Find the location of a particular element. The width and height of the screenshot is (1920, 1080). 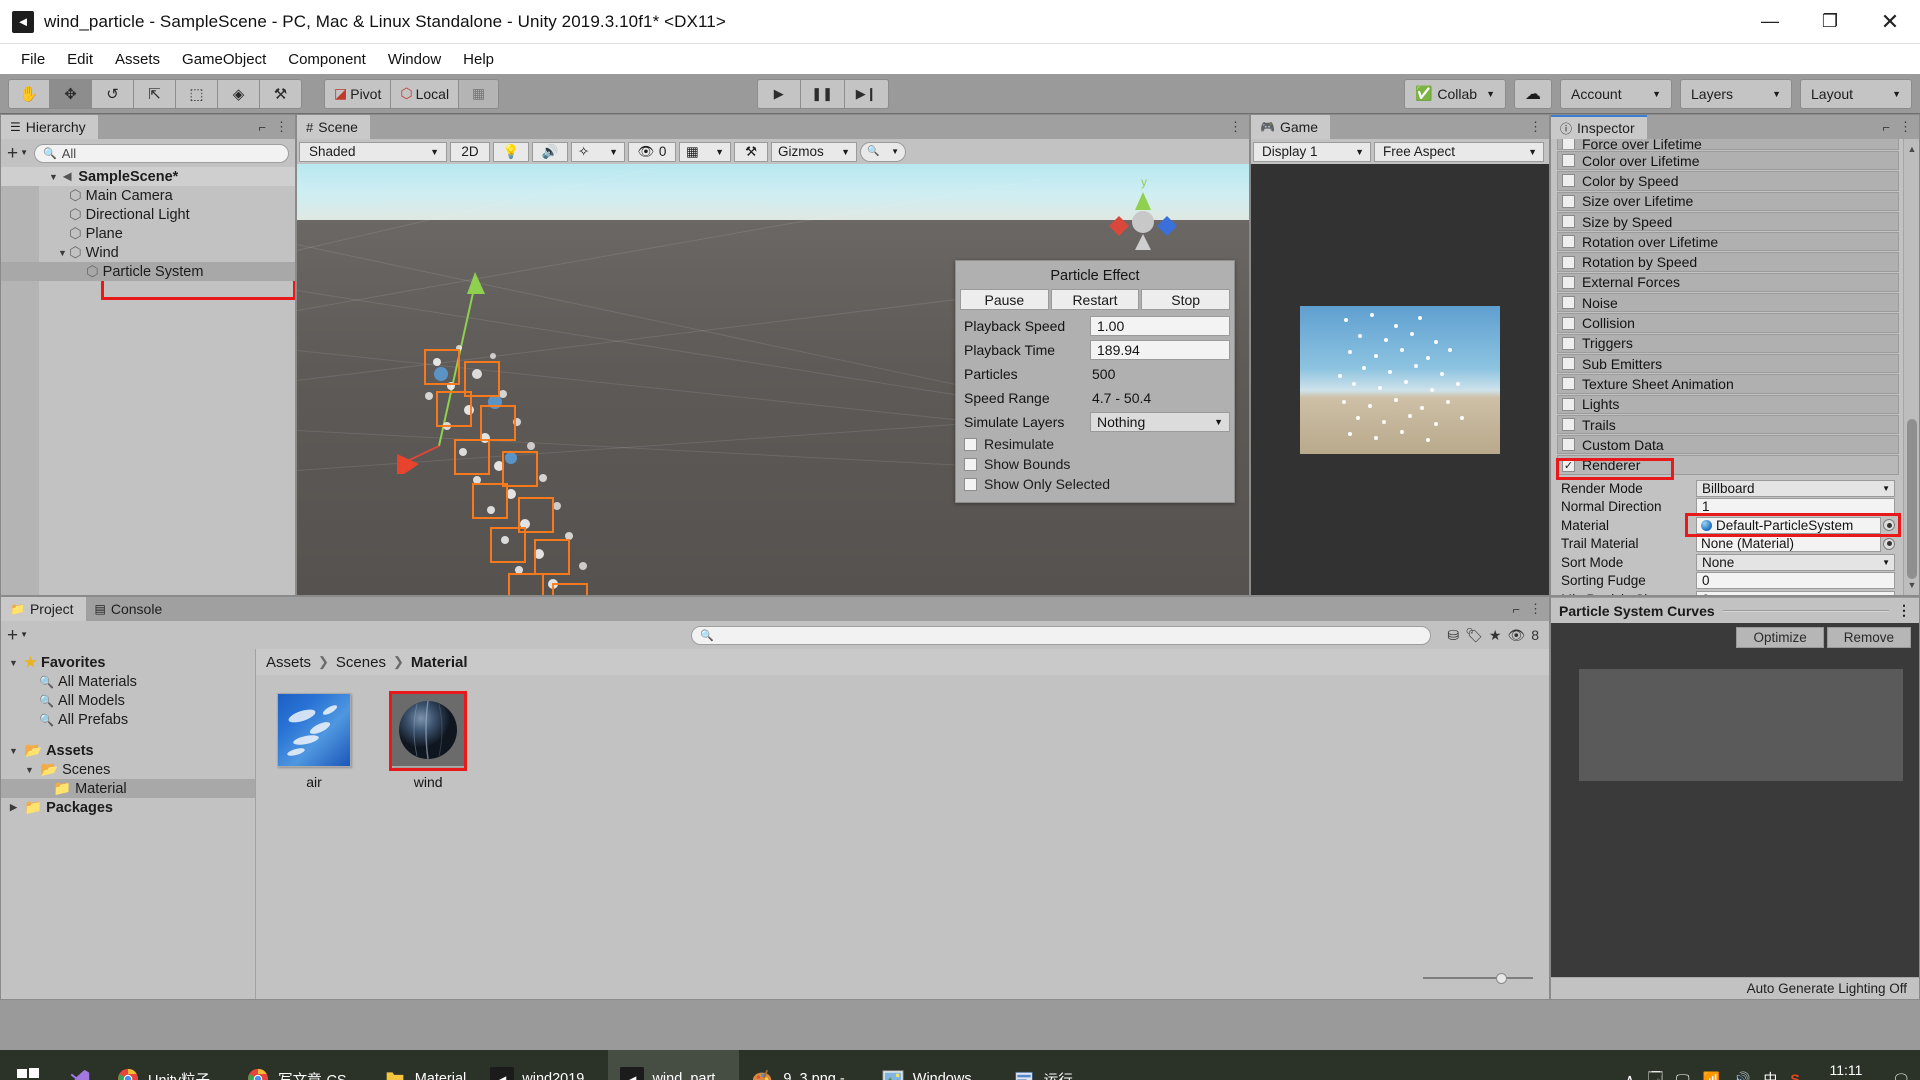

module-texture-sheet-animation: Texture Sheet Animation is located at coordinates (1728, 384).